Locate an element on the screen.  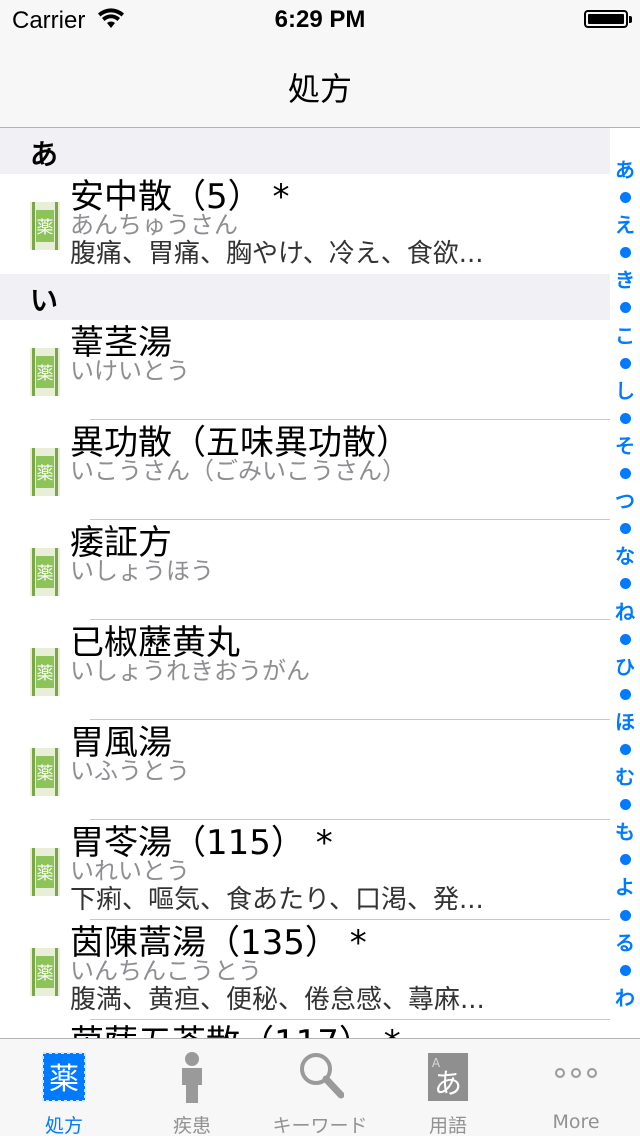
status-bar: Carrier 6:29 PM is located at coordinates (320, 20).